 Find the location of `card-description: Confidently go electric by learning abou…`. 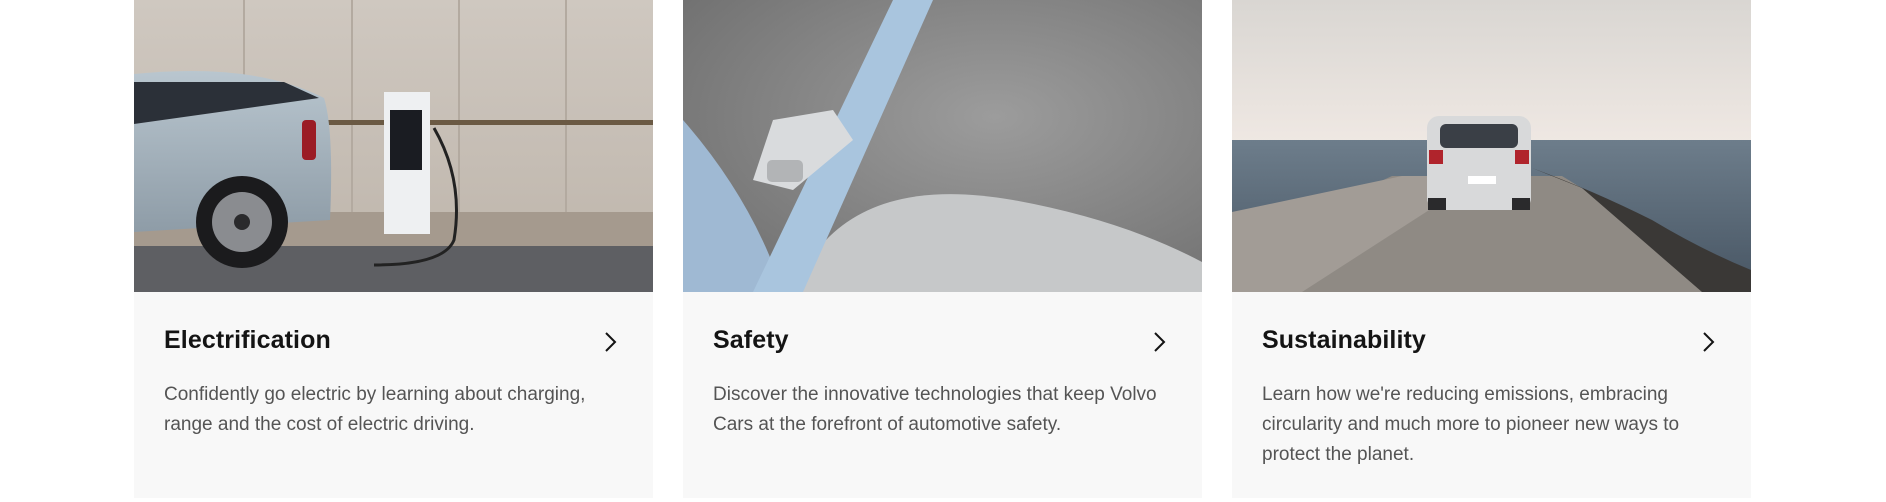

card-description: Confidently go electric by learning abou… is located at coordinates (375, 409).